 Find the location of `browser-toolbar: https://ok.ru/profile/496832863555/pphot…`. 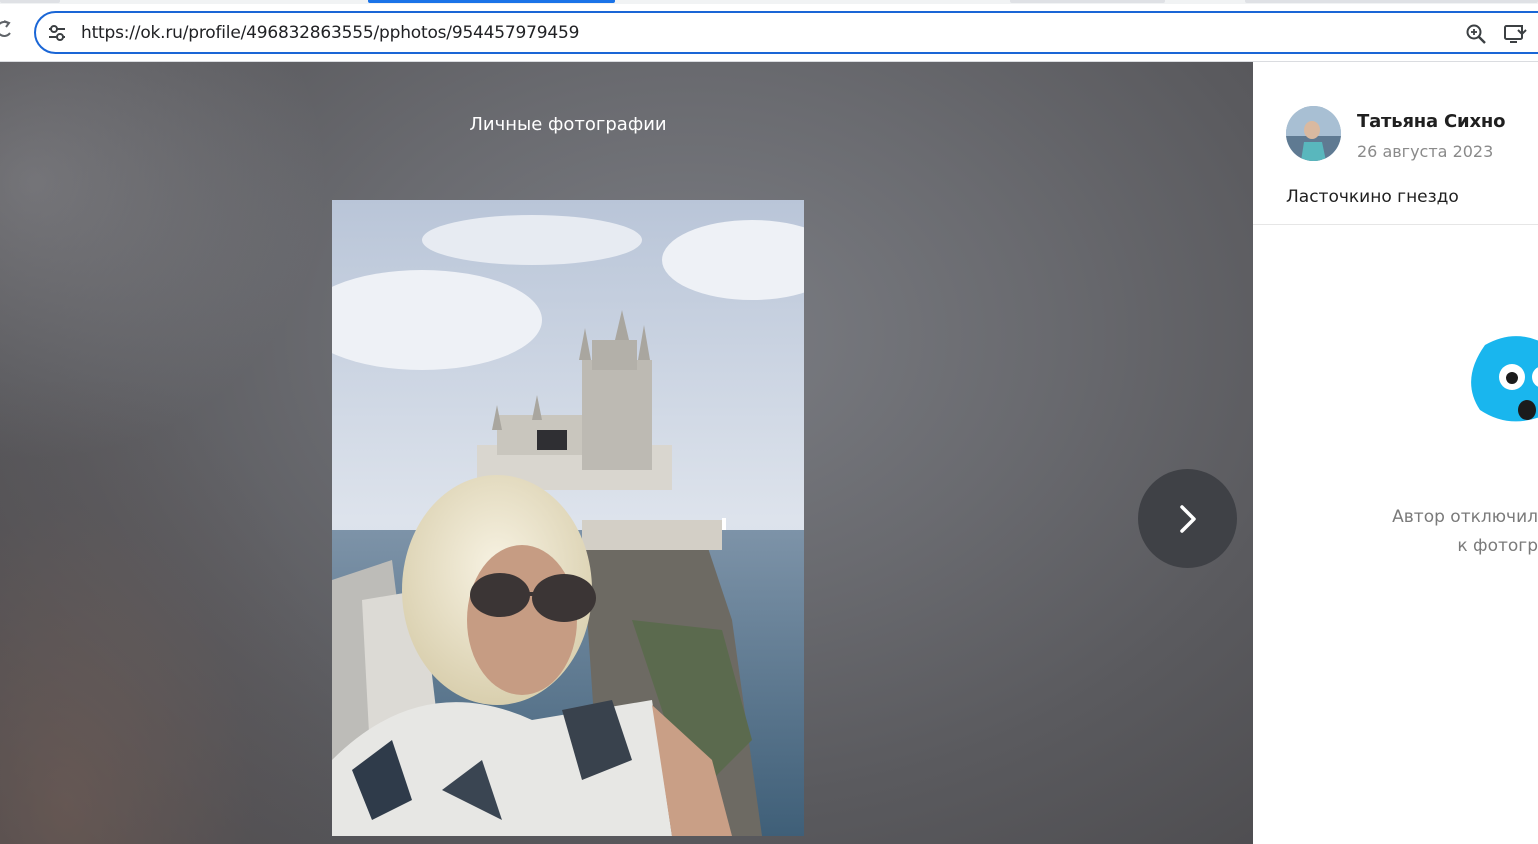

browser-toolbar: https://ok.ru/profile/496832863555/pphot… is located at coordinates (769, 31).